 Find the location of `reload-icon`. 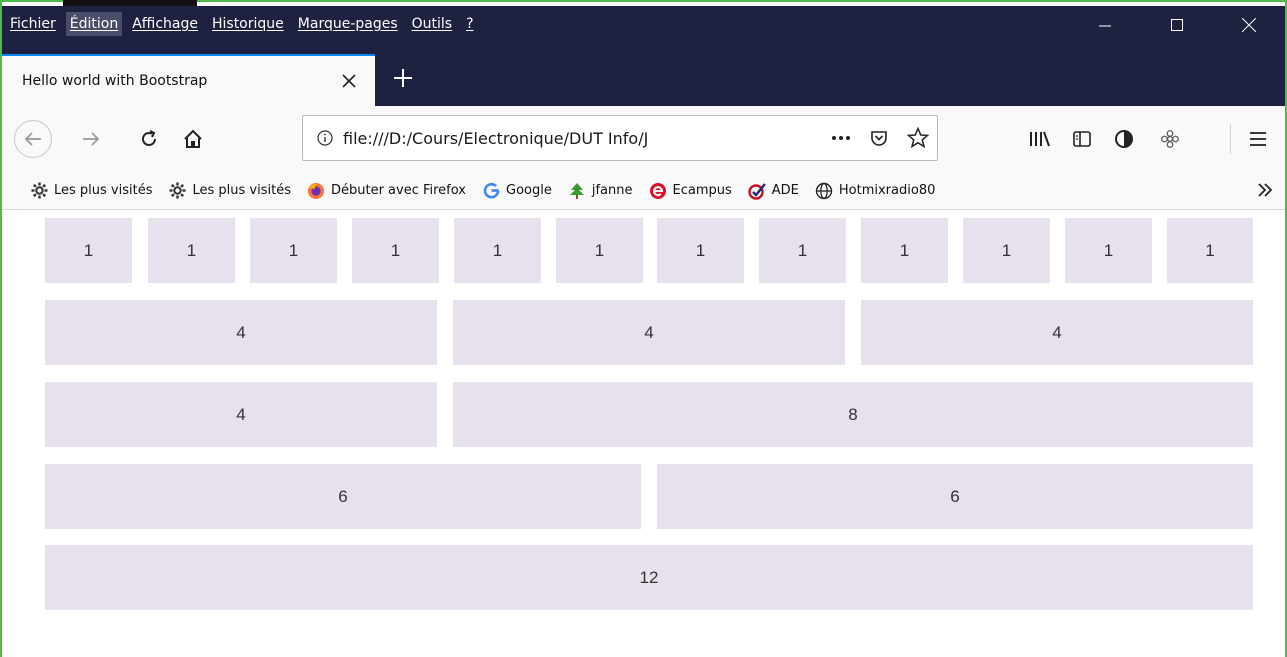

reload-icon is located at coordinates (149, 138).